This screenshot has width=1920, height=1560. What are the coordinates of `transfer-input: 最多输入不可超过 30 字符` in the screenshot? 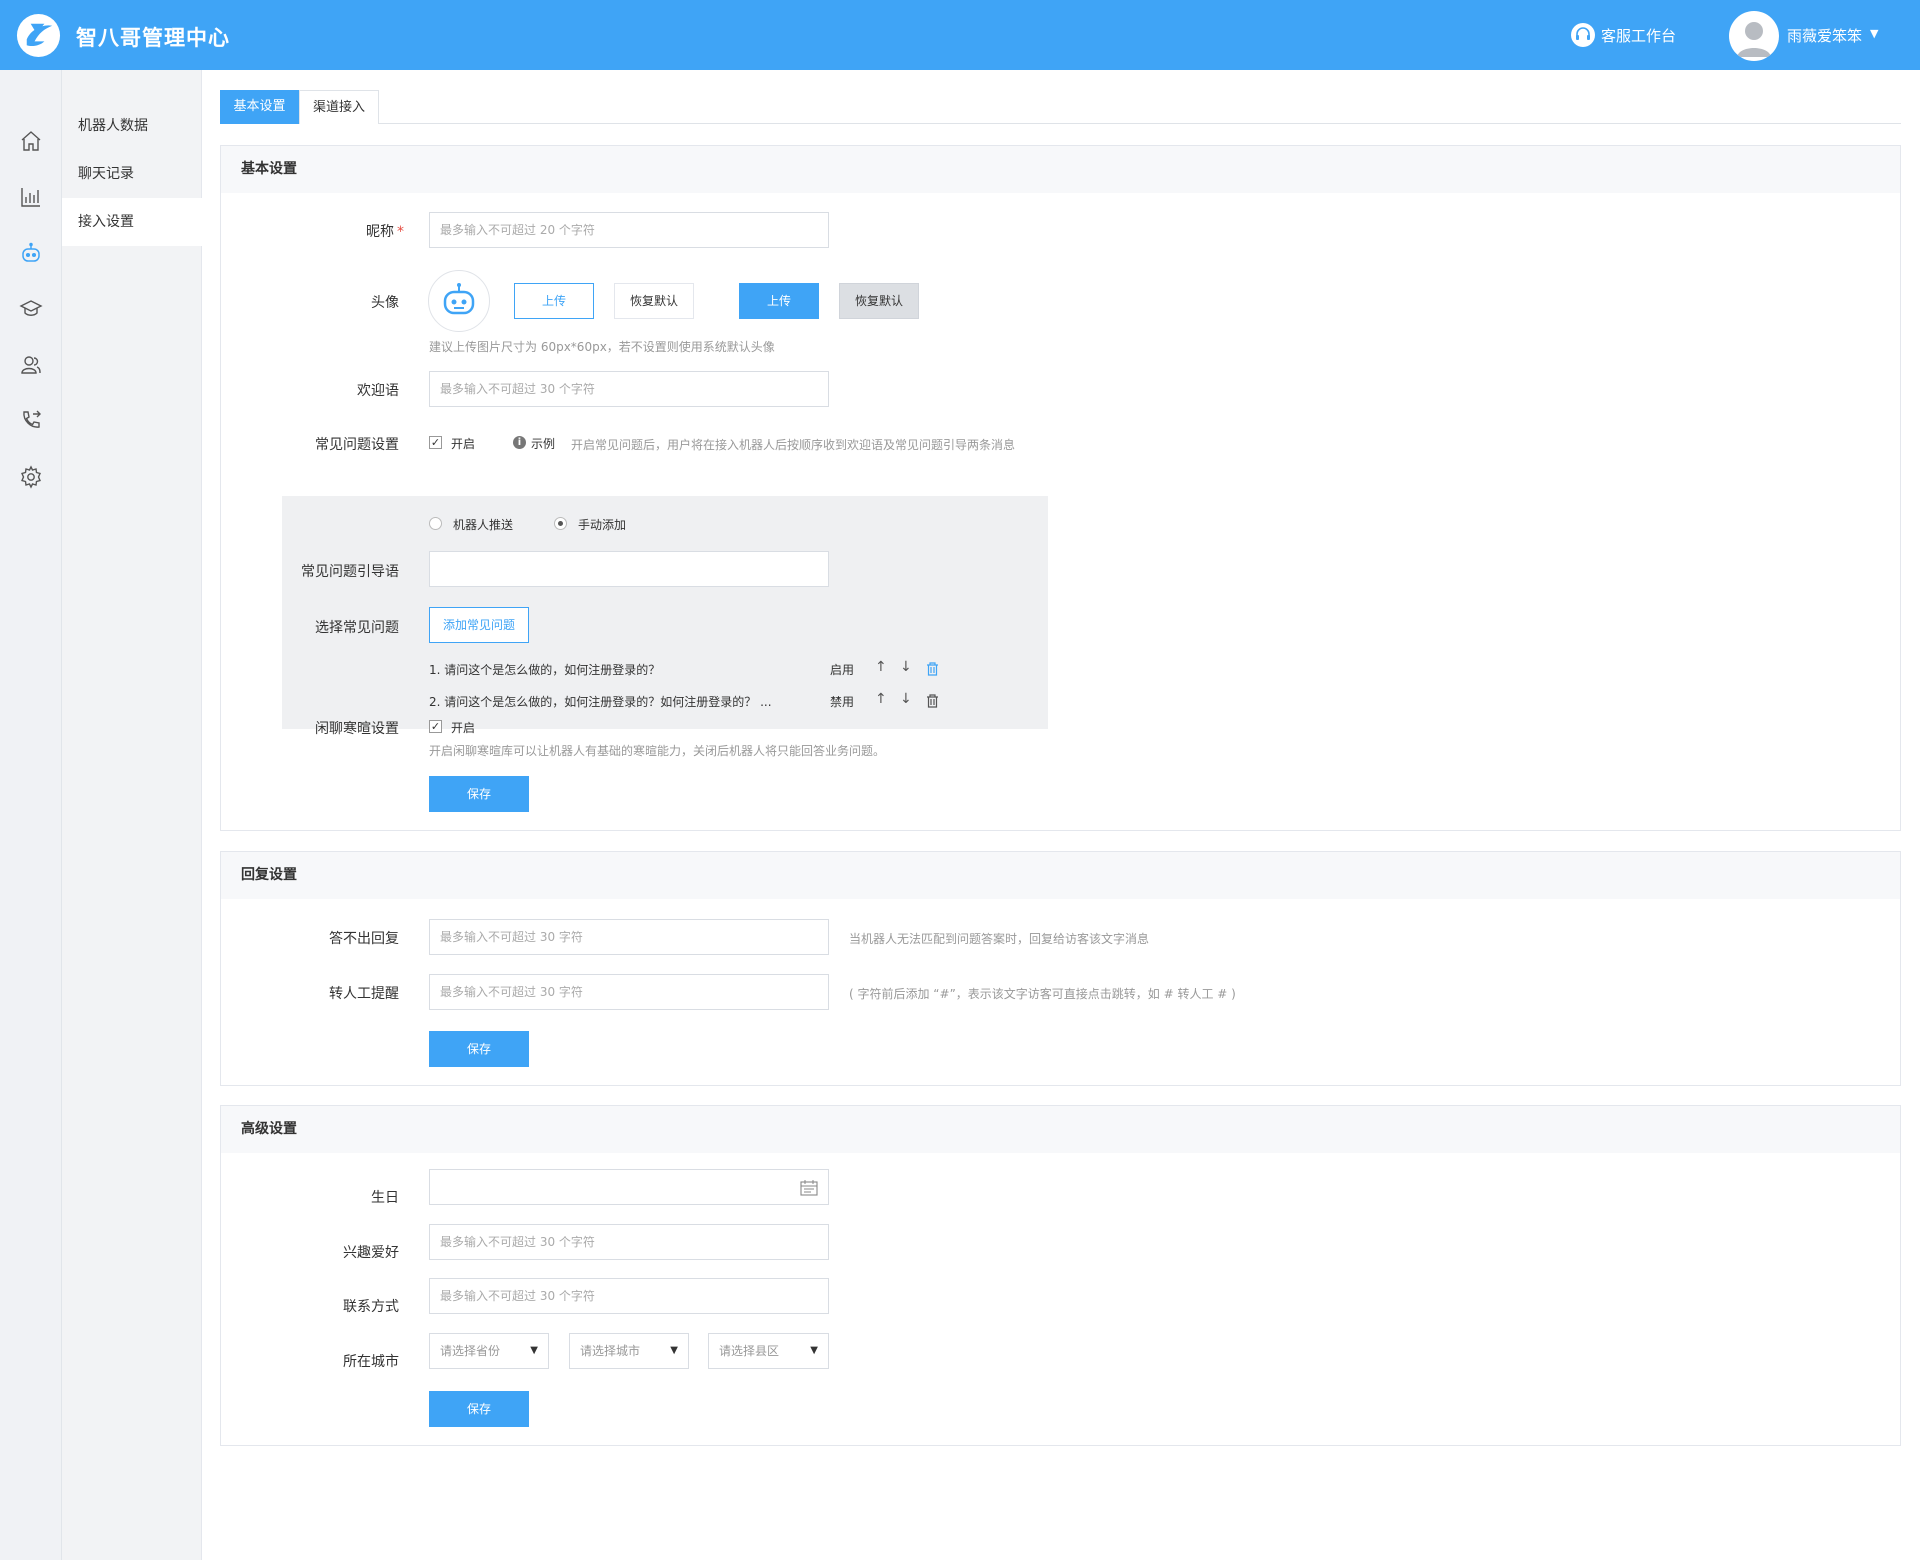 It's located at (629, 992).